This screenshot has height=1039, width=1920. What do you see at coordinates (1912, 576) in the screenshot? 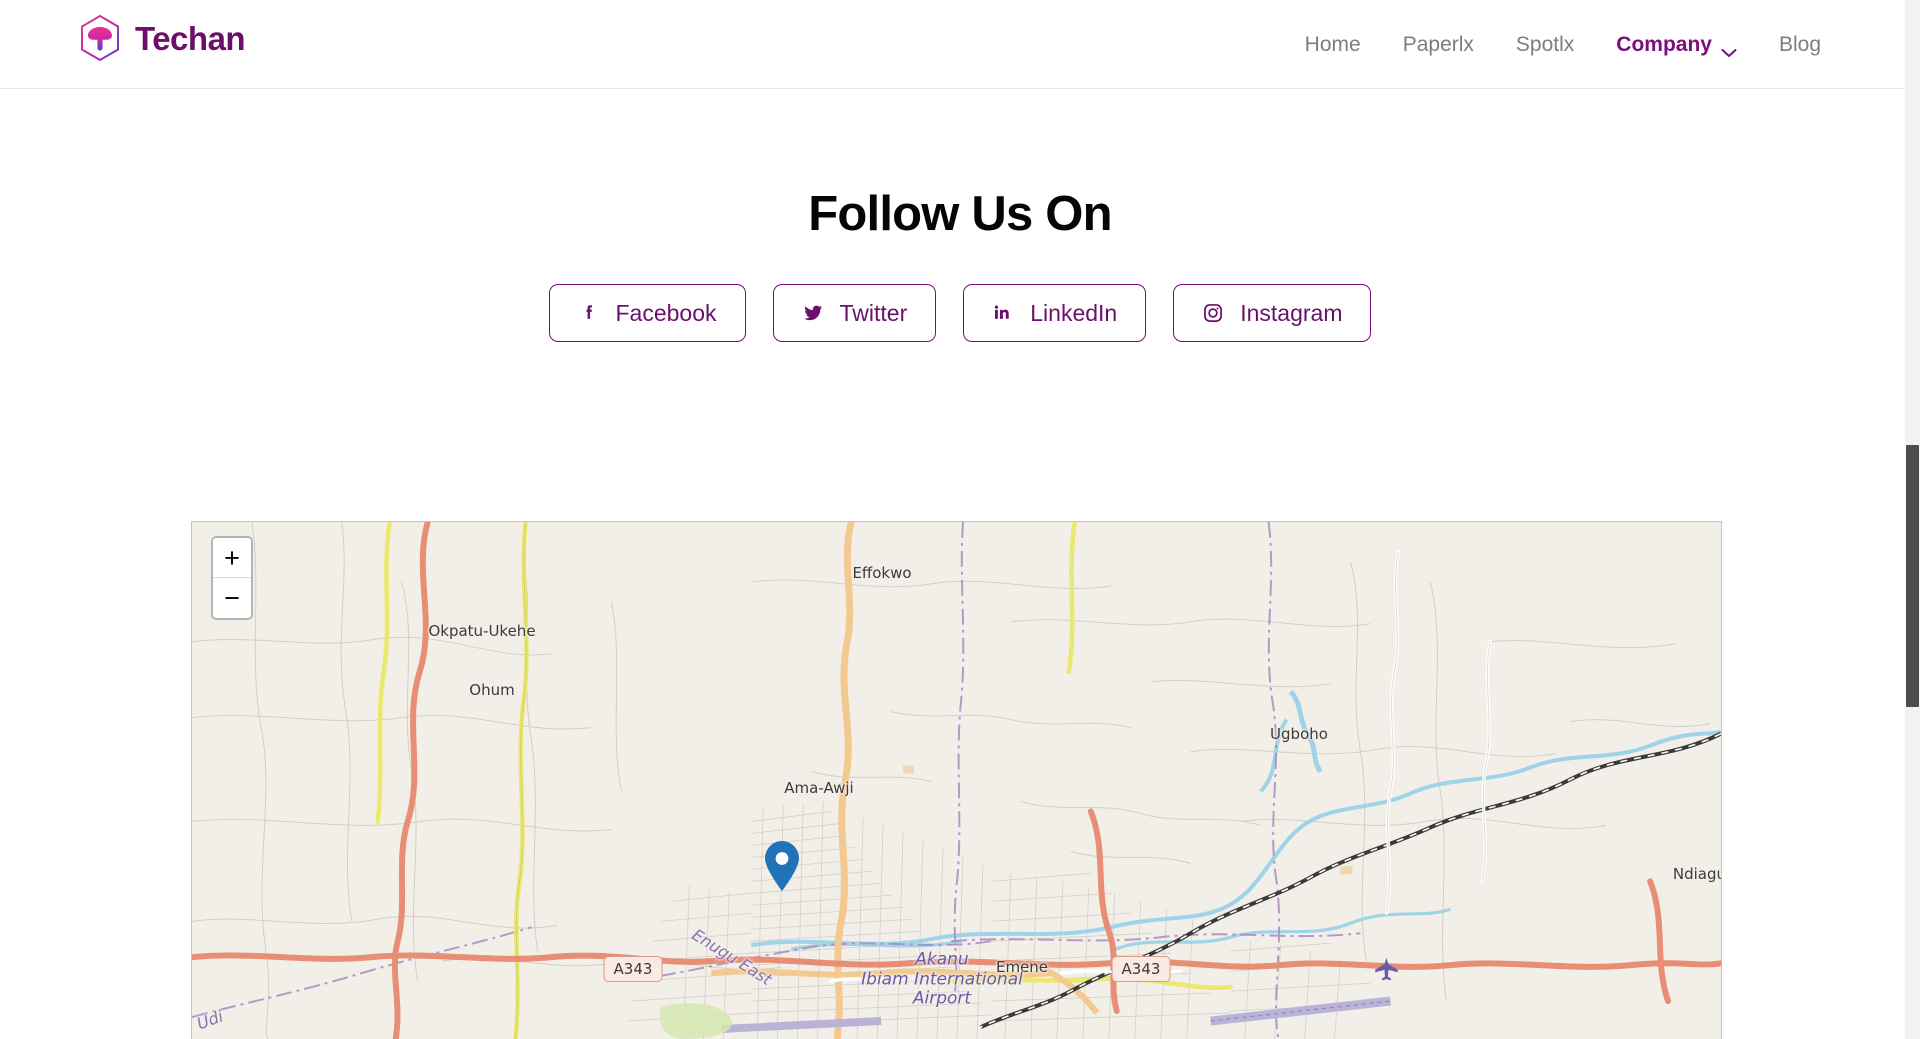
I see `scrollbar-thumb` at bounding box center [1912, 576].